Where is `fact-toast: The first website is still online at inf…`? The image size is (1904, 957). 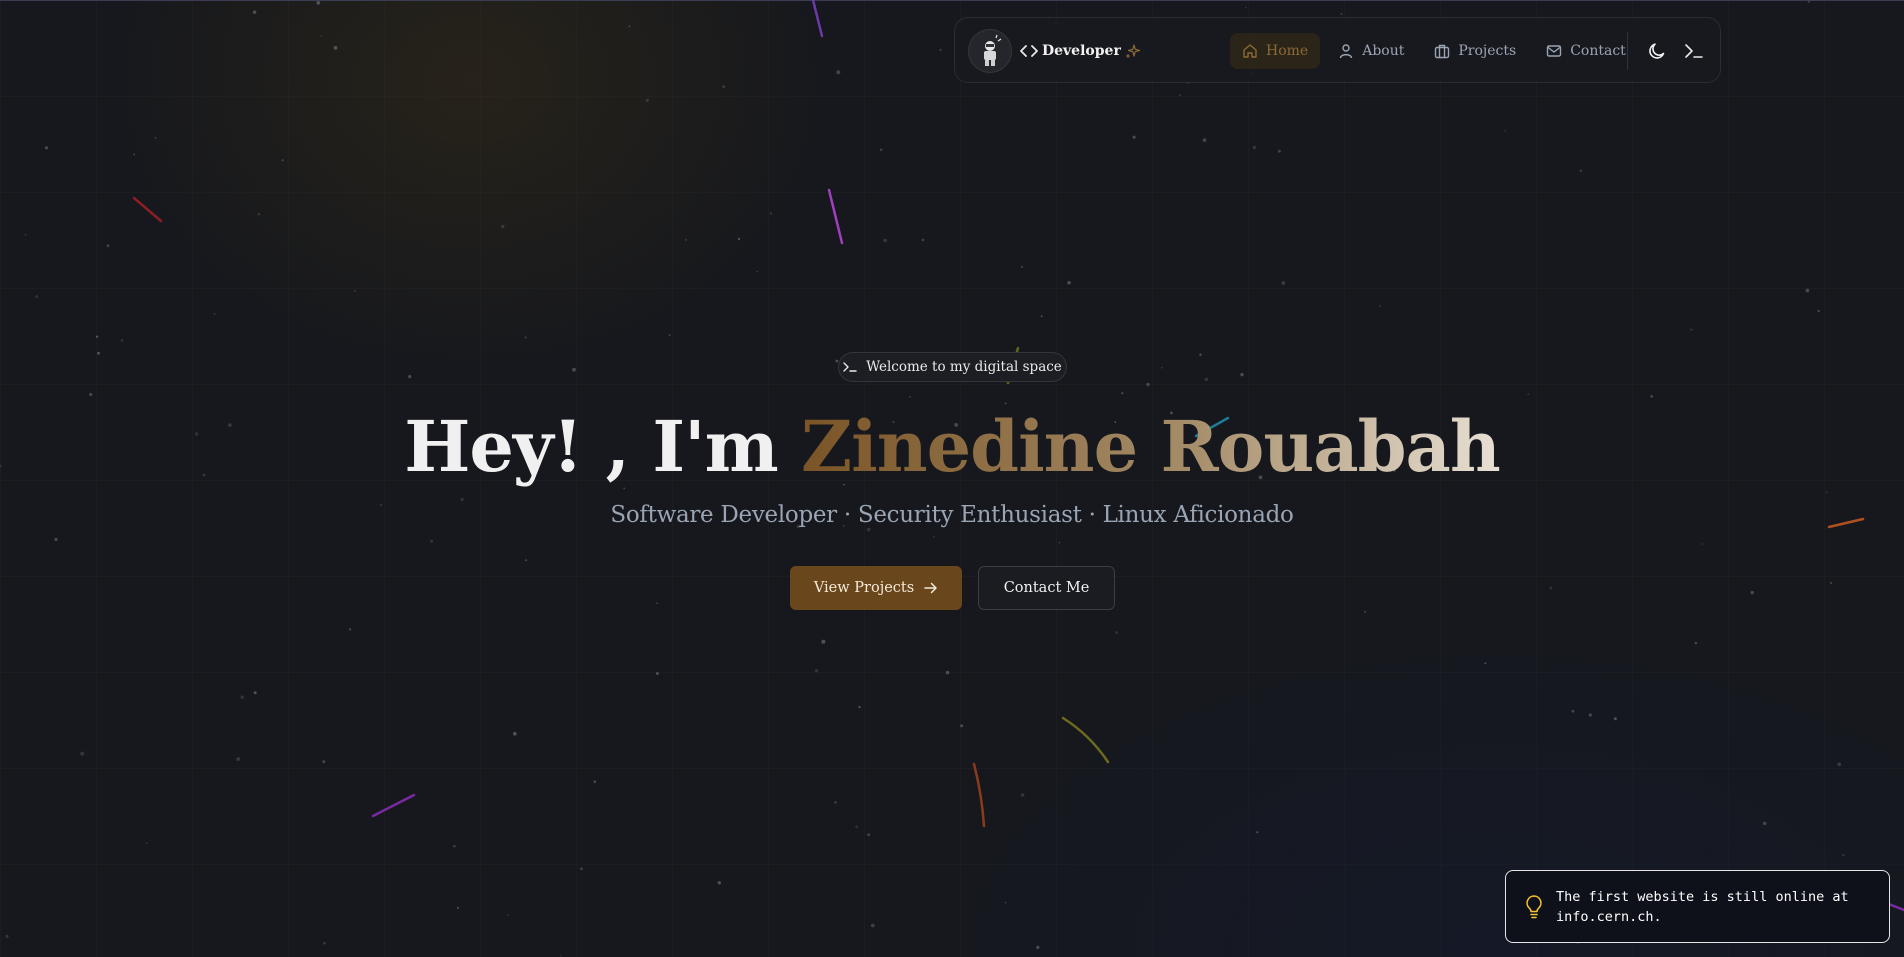 fact-toast: The first website is still online at inf… is located at coordinates (1697, 906).